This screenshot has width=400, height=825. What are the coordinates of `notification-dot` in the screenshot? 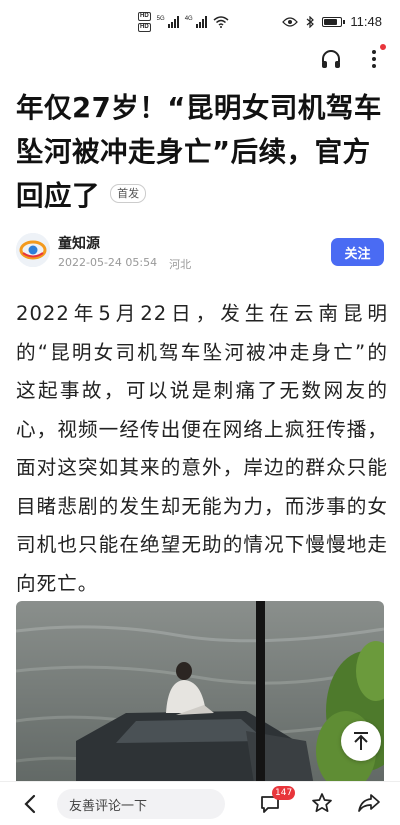 It's located at (383, 47).